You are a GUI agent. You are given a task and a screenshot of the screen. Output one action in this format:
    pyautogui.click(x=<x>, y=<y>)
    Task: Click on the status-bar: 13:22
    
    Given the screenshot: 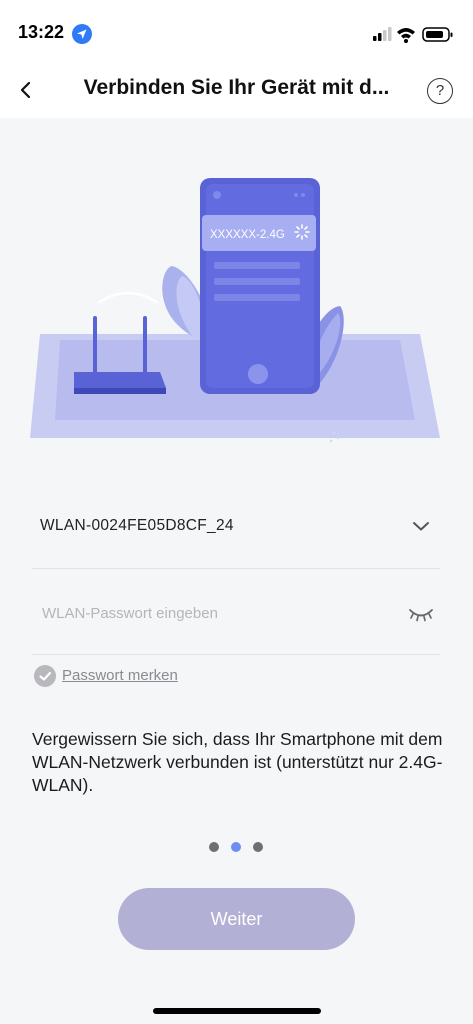 What is the action you would take?
    pyautogui.click(x=236, y=31)
    